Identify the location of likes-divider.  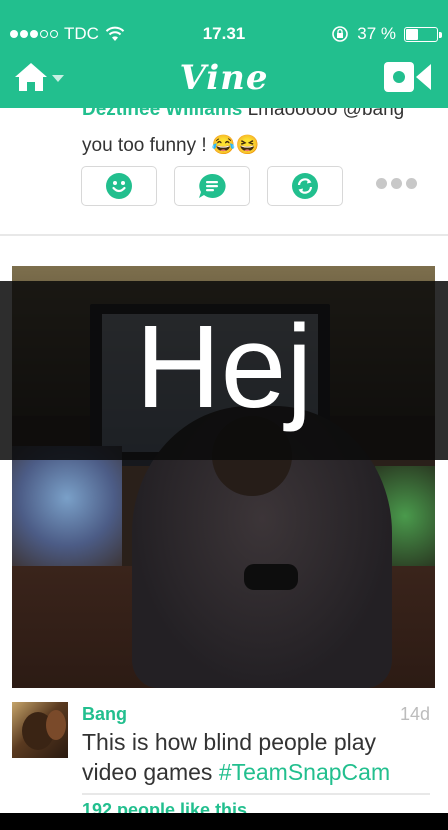
(256, 794).